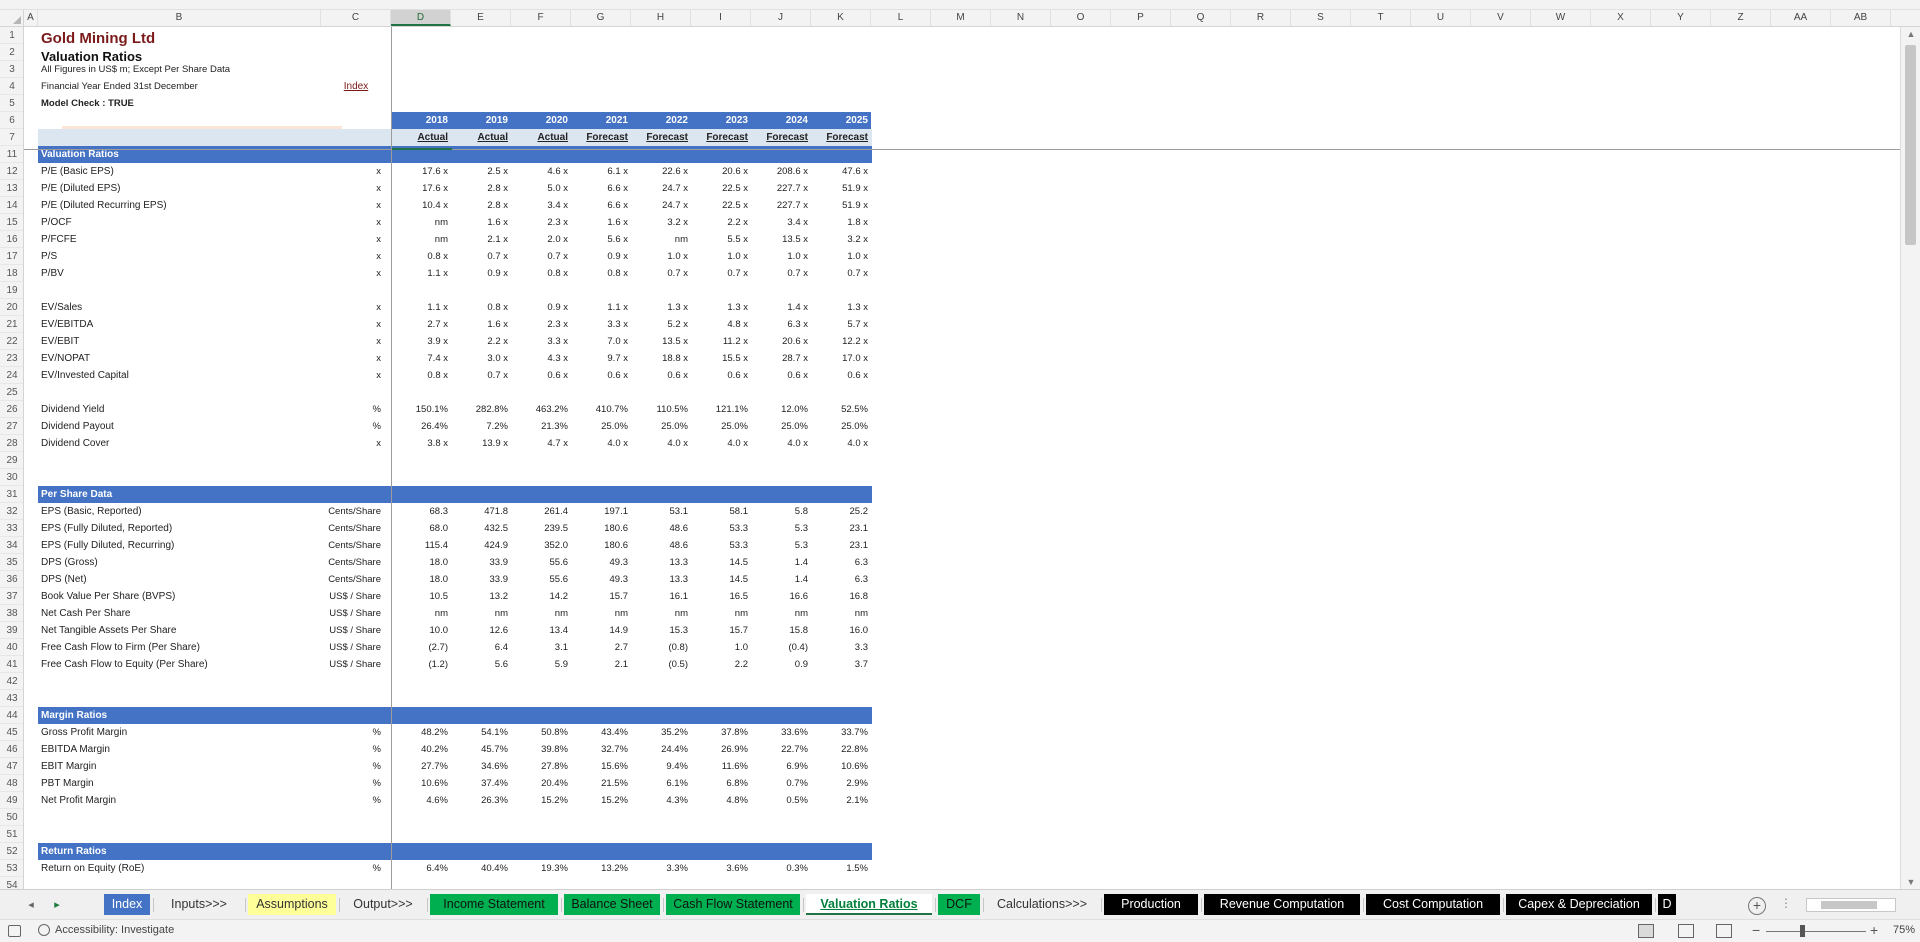  I want to click on value-cell: 49.3, so click(601, 562).